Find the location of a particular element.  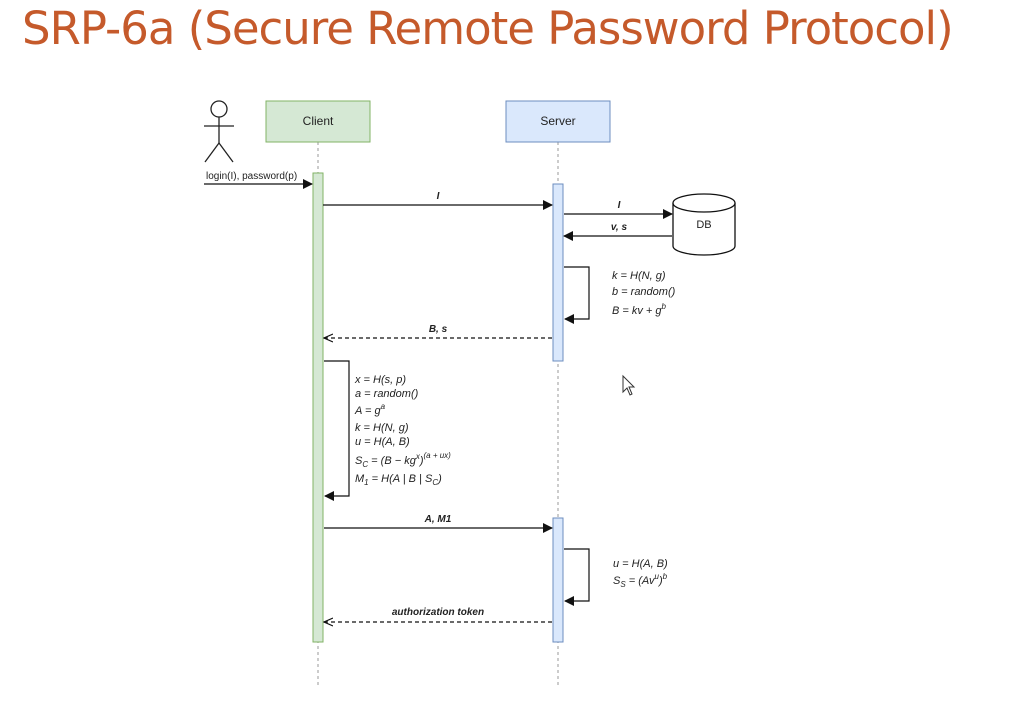

server-participant-box: Server is located at coordinates (558, 121).